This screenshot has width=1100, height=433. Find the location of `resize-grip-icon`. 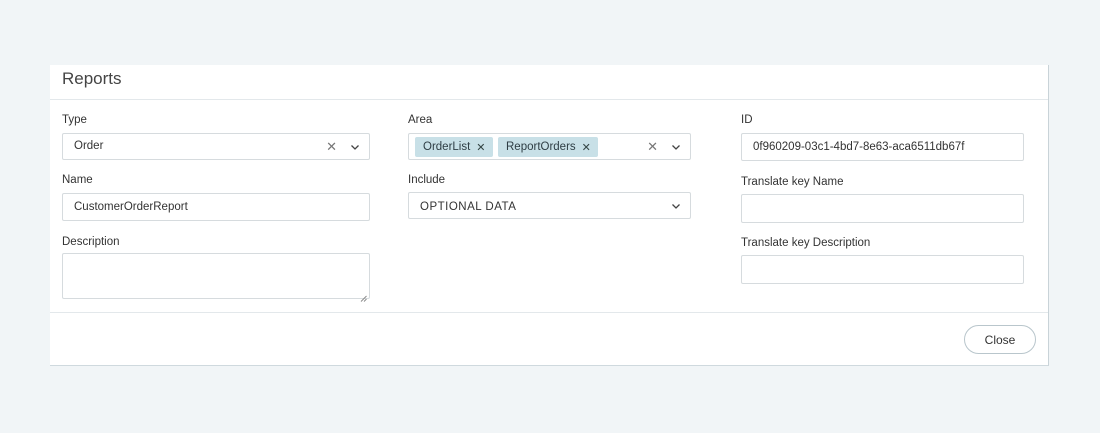

resize-grip-icon is located at coordinates (363, 295).